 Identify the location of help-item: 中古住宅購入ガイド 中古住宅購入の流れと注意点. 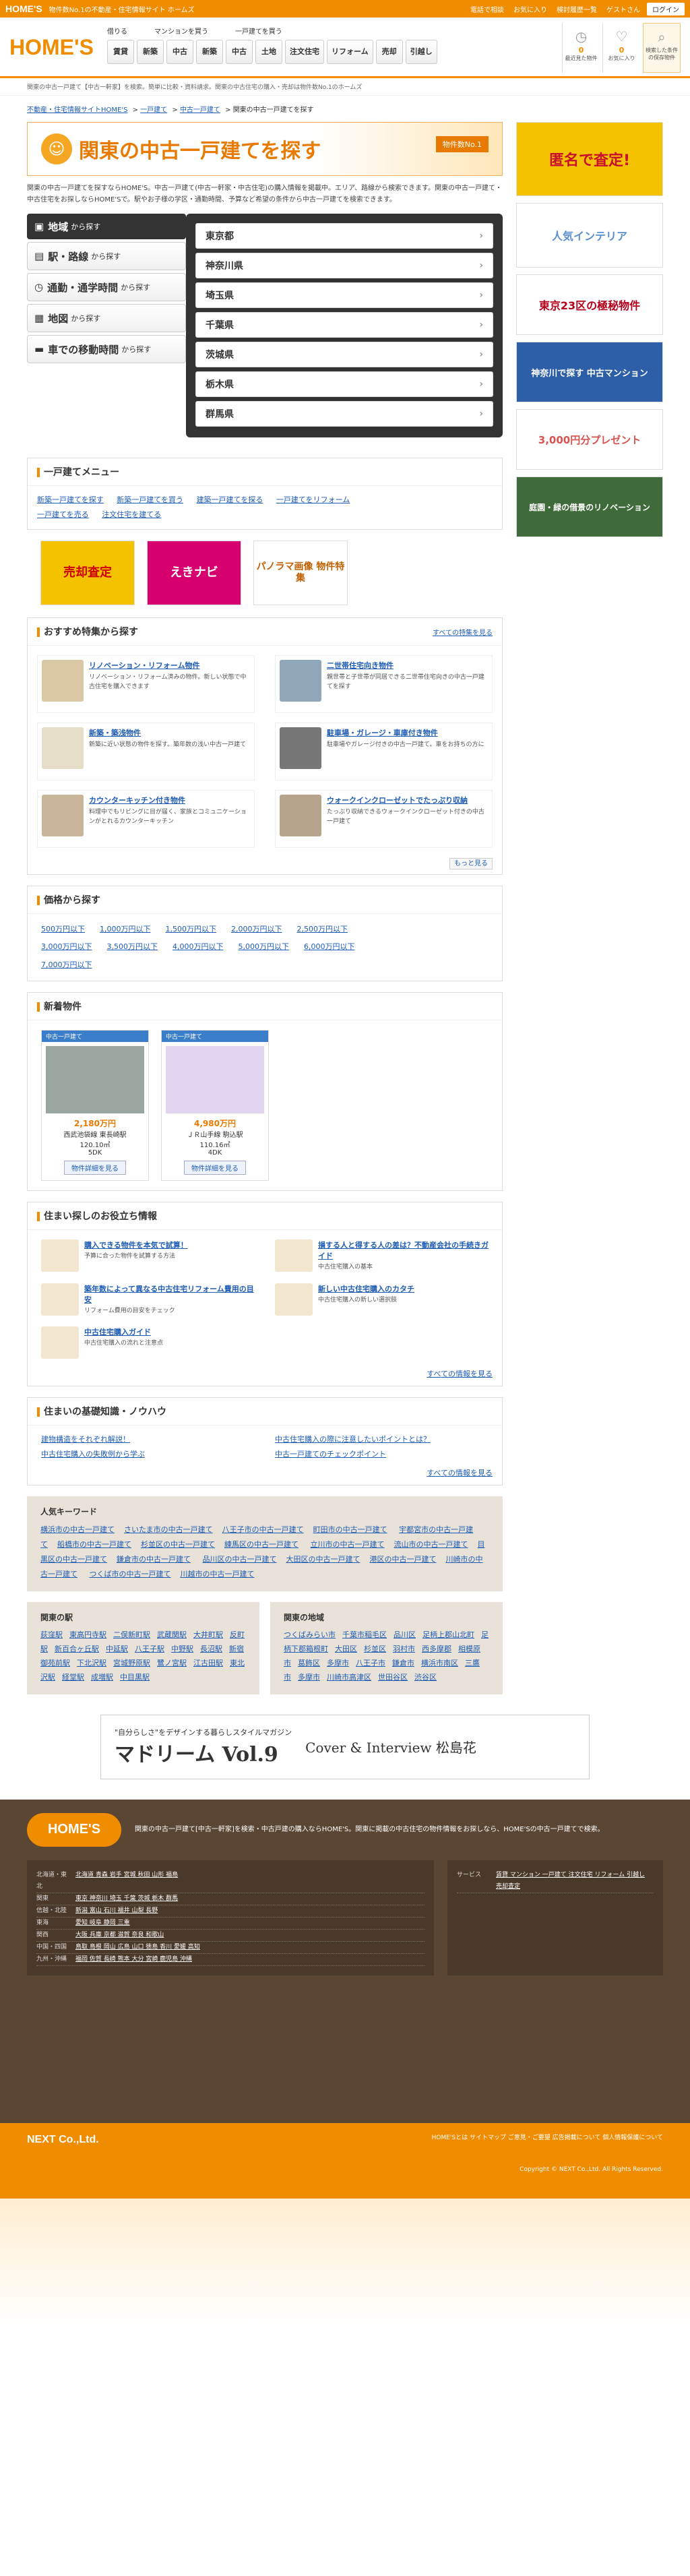
(148, 1342).